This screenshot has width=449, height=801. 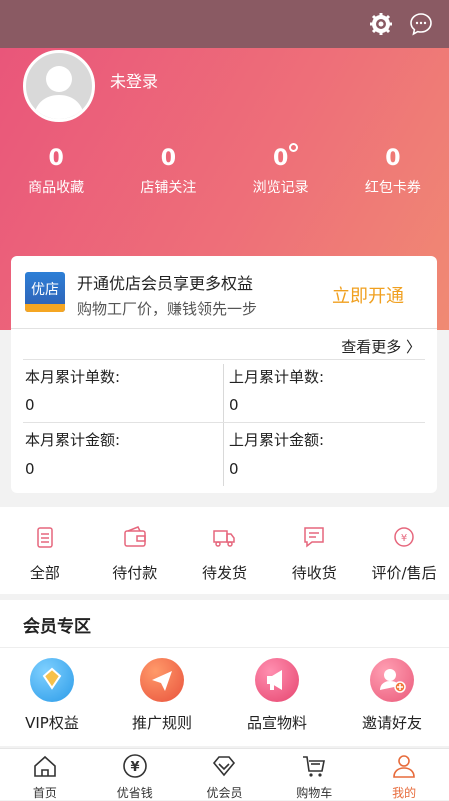 I want to click on diamond-icon, so click(x=224, y=766).